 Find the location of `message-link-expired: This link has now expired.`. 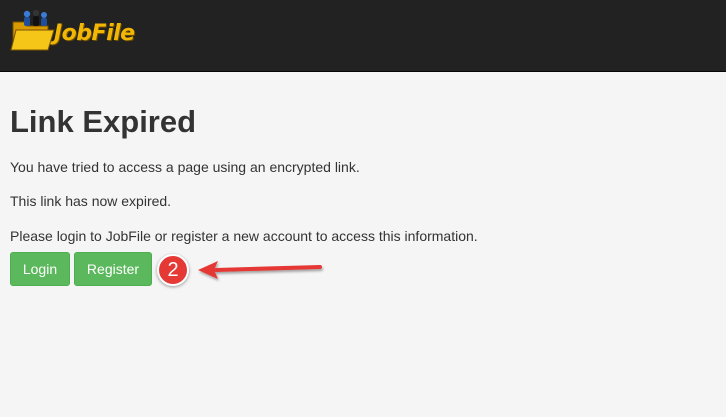

message-link-expired: This link has now expired. is located at coordinates (91, 201).